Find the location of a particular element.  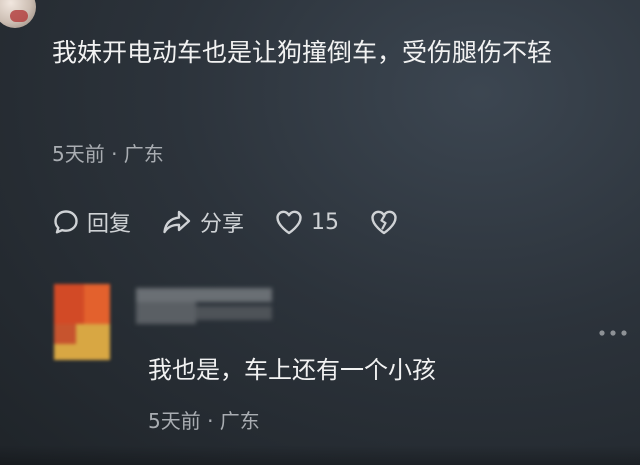

comment-actions: 回复 分享 15 is located at coordinates (240, 222).